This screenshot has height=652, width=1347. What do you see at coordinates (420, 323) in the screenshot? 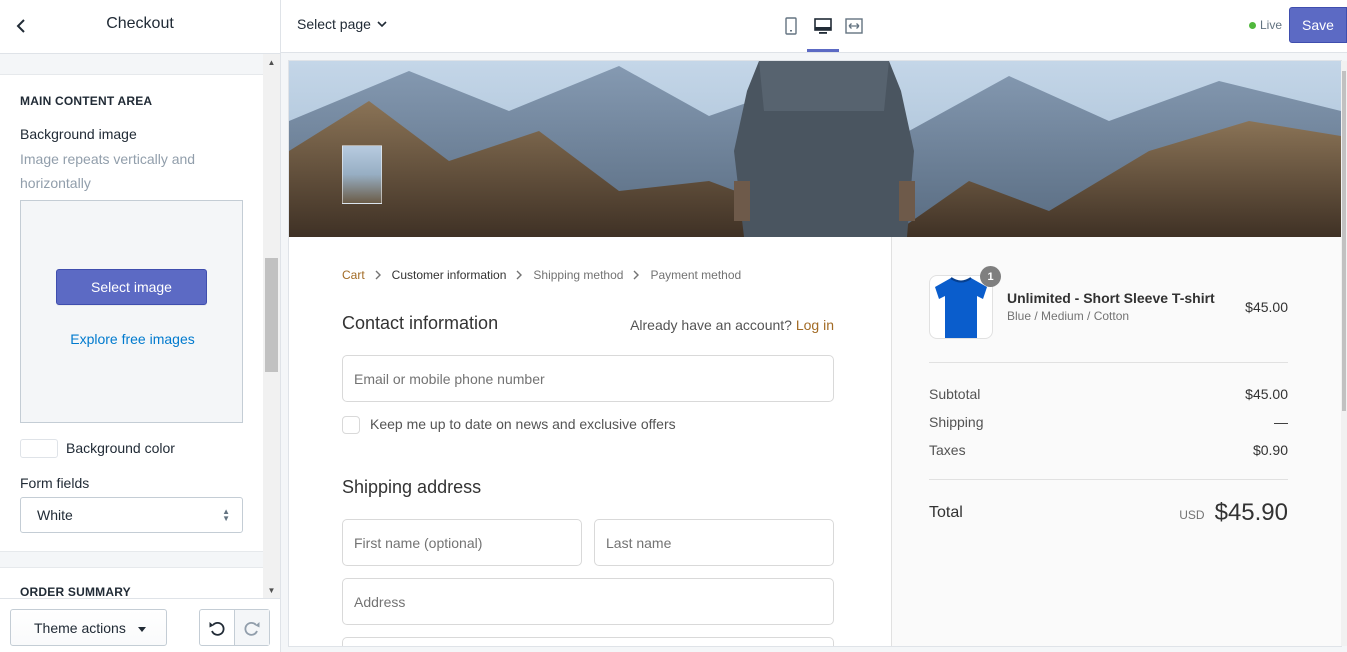
I see `contact-information-heading: Contact information` at bounding box center [420, 323].